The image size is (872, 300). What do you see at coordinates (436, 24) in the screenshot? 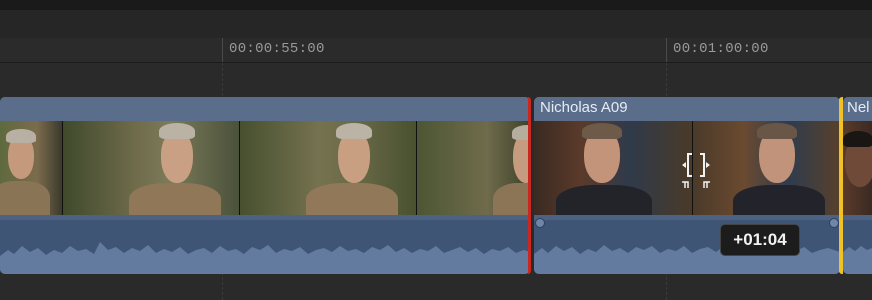
I see `toolbar-area` at bounding box center [436, 24].